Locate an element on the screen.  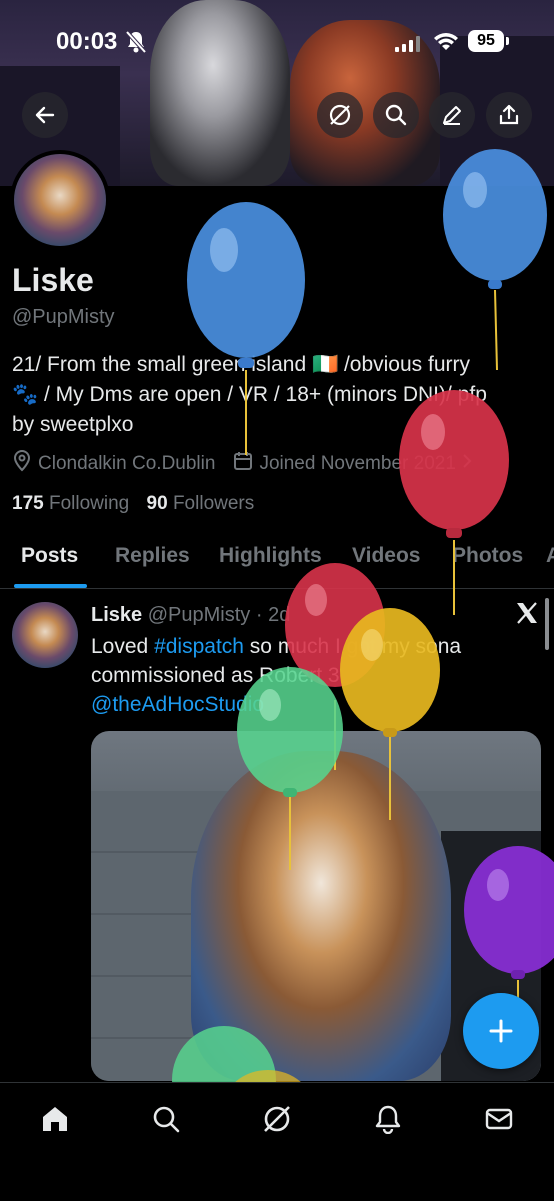
compose-button is located at coordinates (501, 1031).